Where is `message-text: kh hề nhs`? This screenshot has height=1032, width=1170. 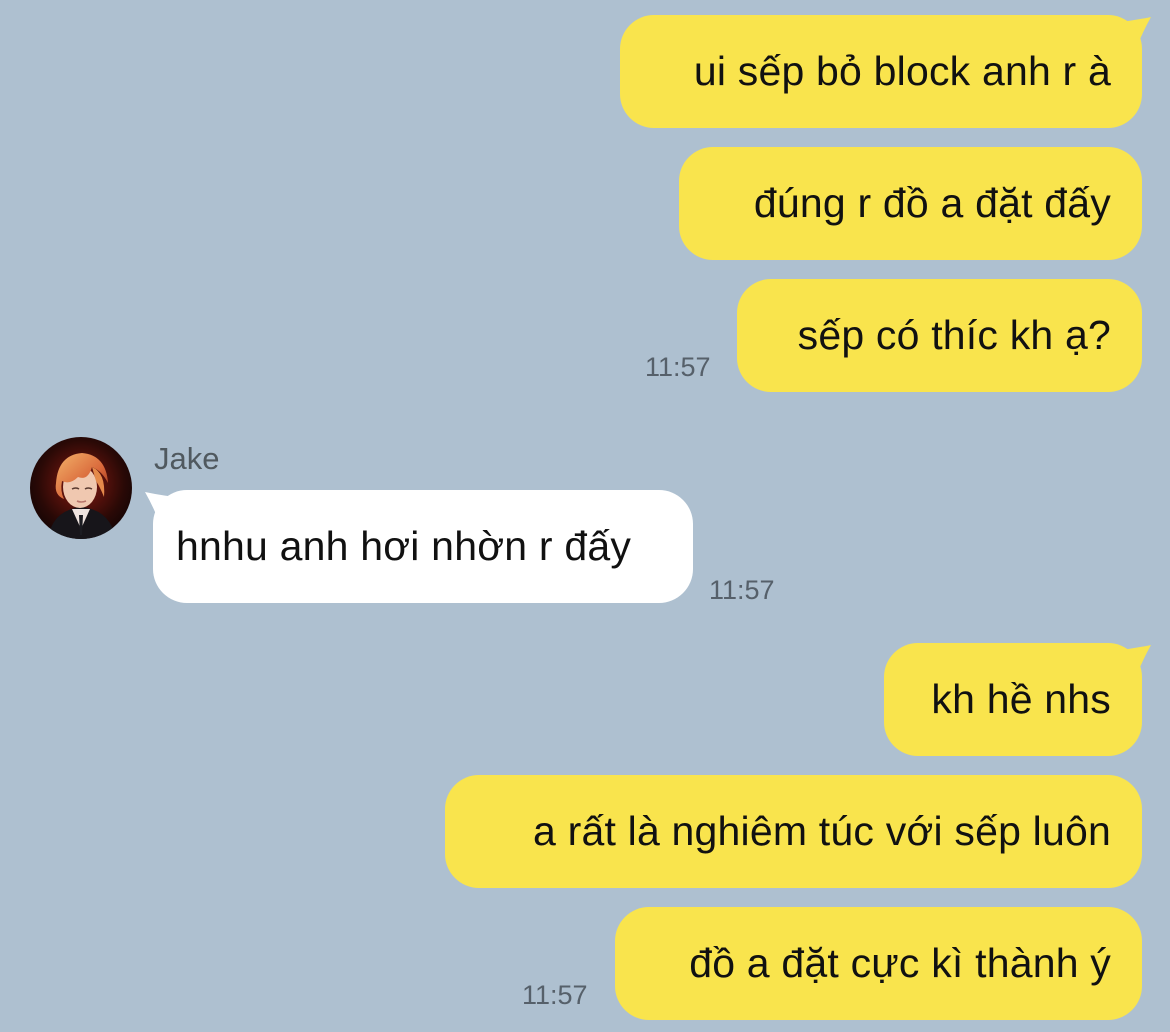
message-text: kh hề nhs is located at coordinates (1021, 699).